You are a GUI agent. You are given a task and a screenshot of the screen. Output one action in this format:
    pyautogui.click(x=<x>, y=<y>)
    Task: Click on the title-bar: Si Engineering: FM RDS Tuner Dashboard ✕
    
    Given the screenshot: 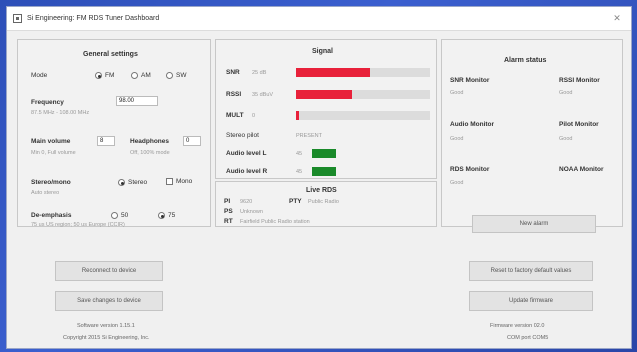 What is the action you would take?
    pyautogui.click(x=319, y=19)
    